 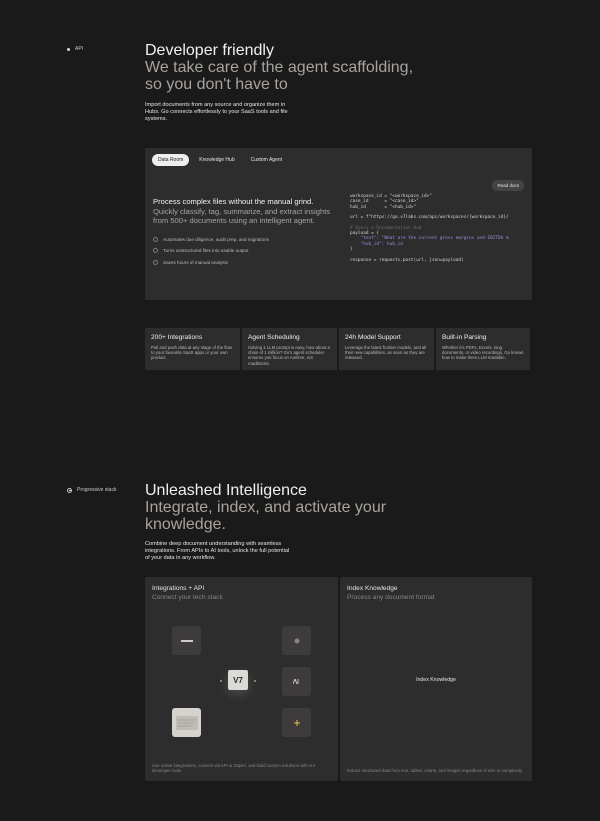 I want to click on code-line: hub_id = "<hub_id>", so click(x=383, y=207).